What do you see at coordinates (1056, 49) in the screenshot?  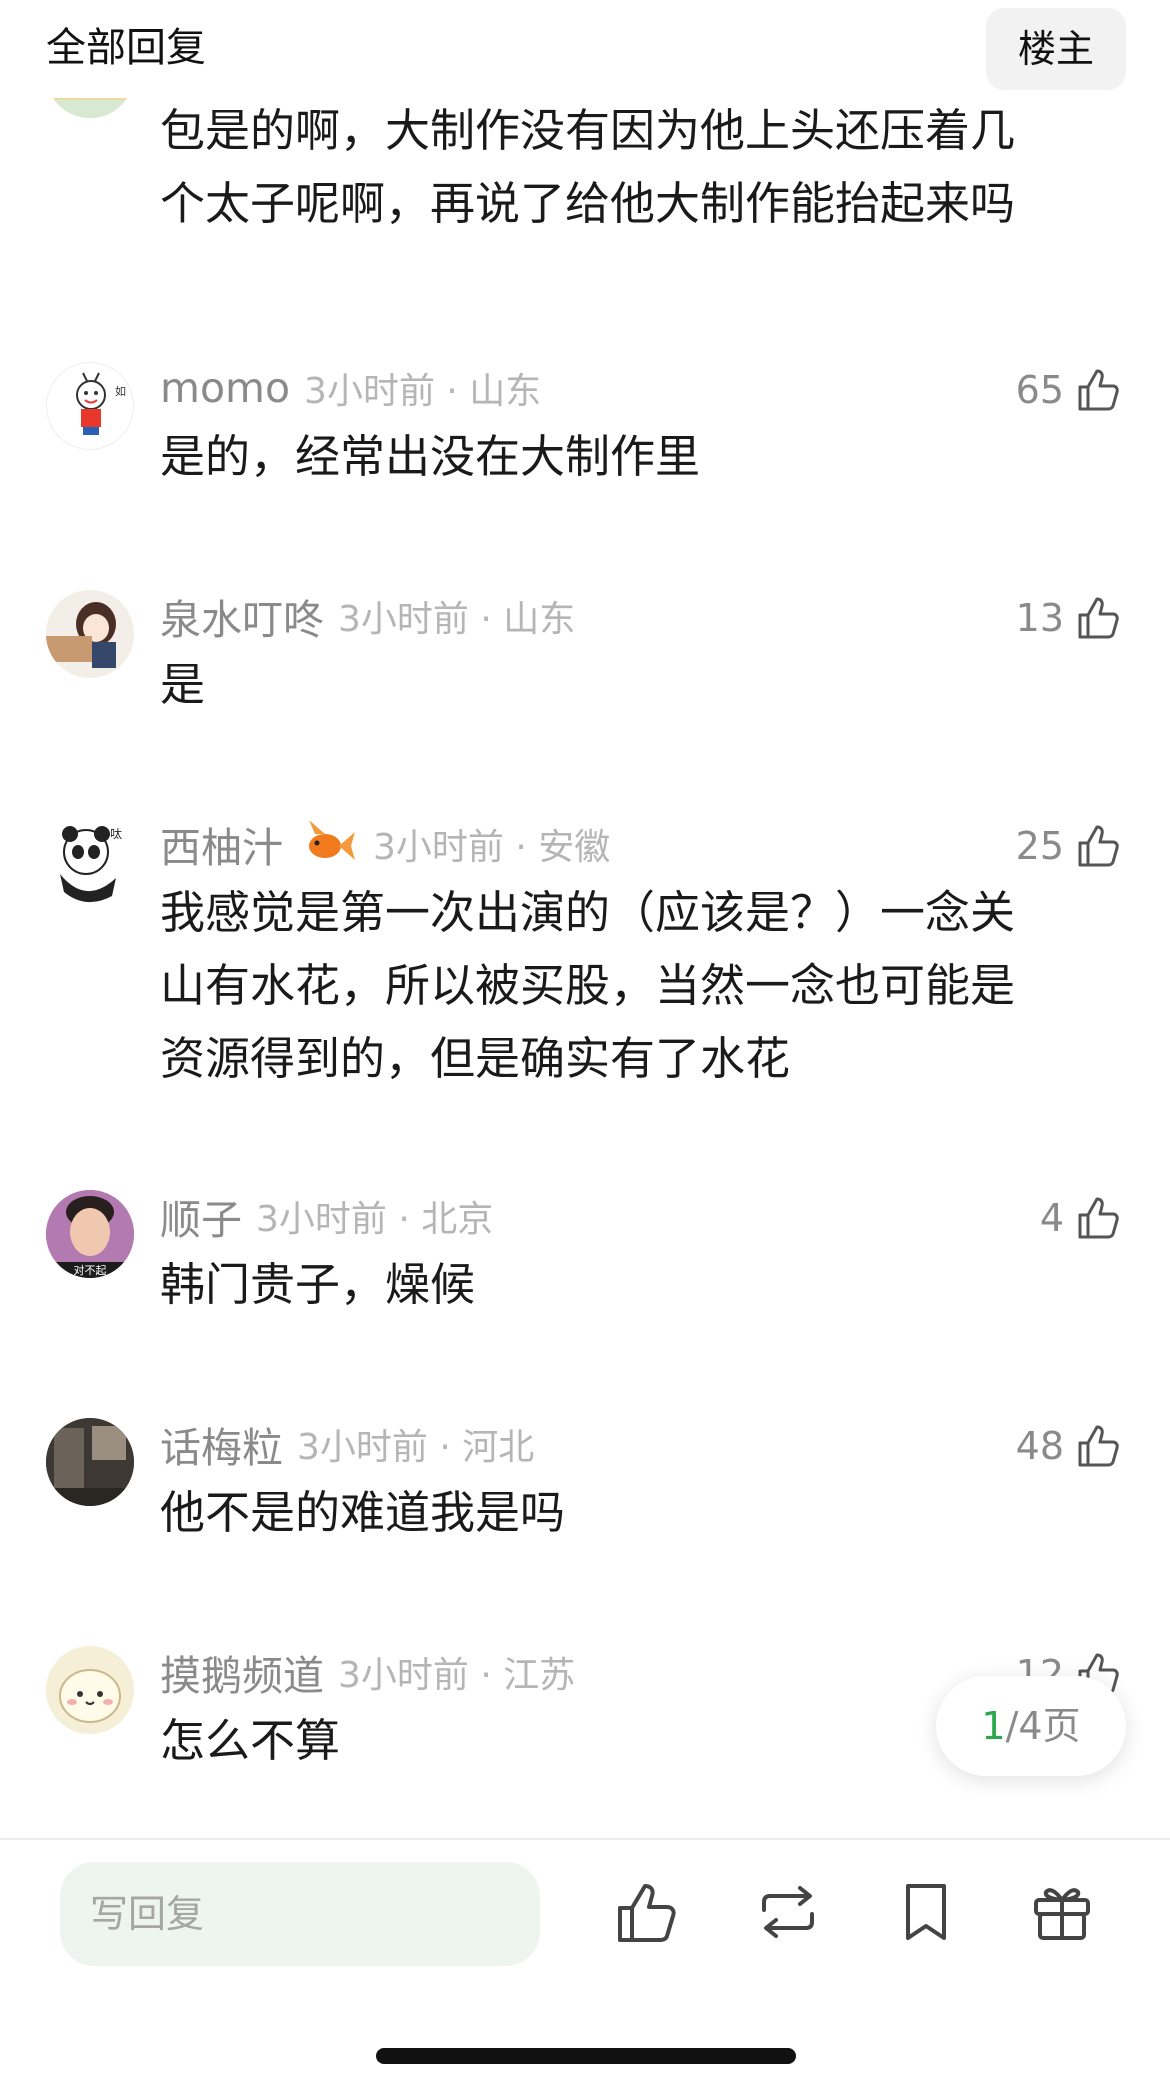 I see `op-filter-button: 楼主` at bounding box center [1056, 49].